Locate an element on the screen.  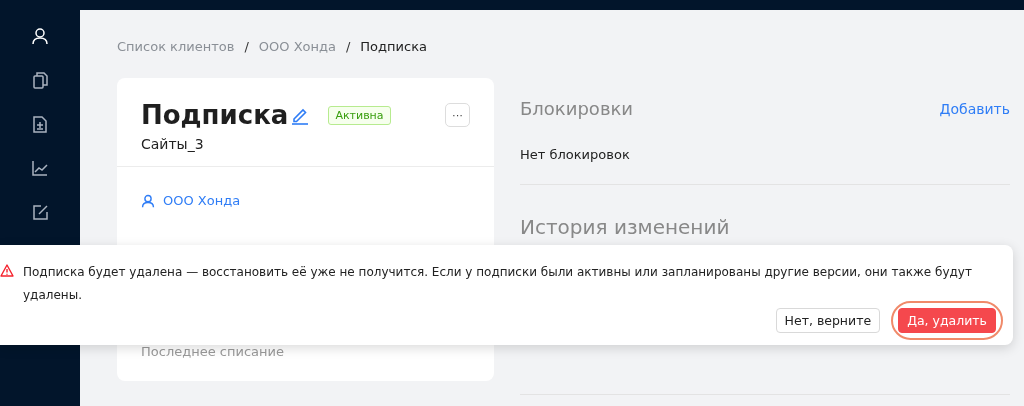
client-link: ООО Хонда is located at coordinates (305, 200).